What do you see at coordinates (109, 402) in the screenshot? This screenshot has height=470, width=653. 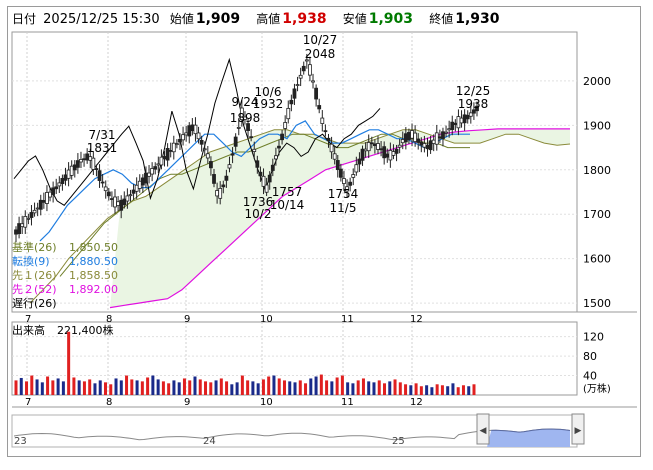 I see `x-tick-label-vol: 8` at bounding box center [109, 402].